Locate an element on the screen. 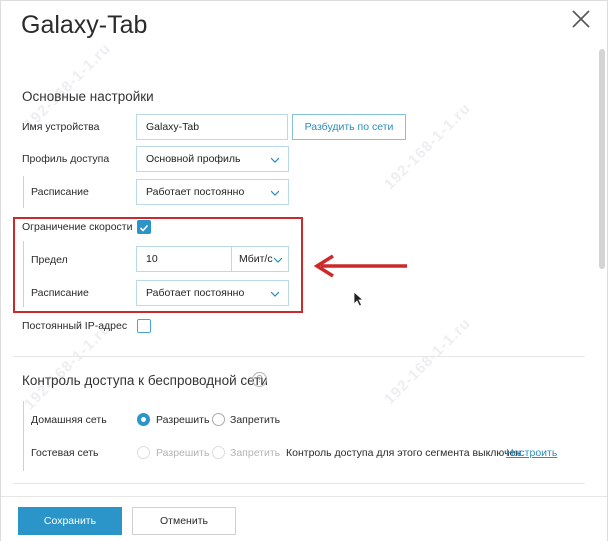  dialog-title: Galaxy-Tab is located at coordinates (84, 25).